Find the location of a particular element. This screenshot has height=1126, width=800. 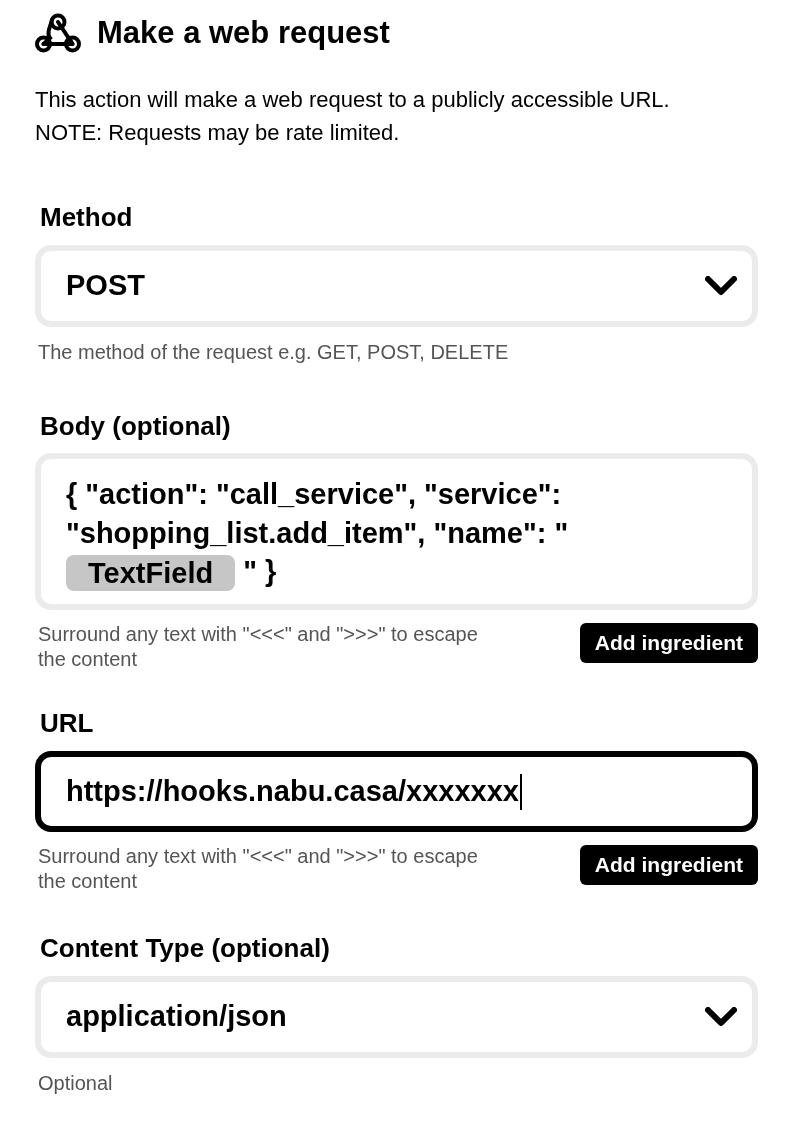

body-field: { "action": "call_service", "service": "shopping_list.add_item", "name": " TextField " } is located at coordinates (396, 531).